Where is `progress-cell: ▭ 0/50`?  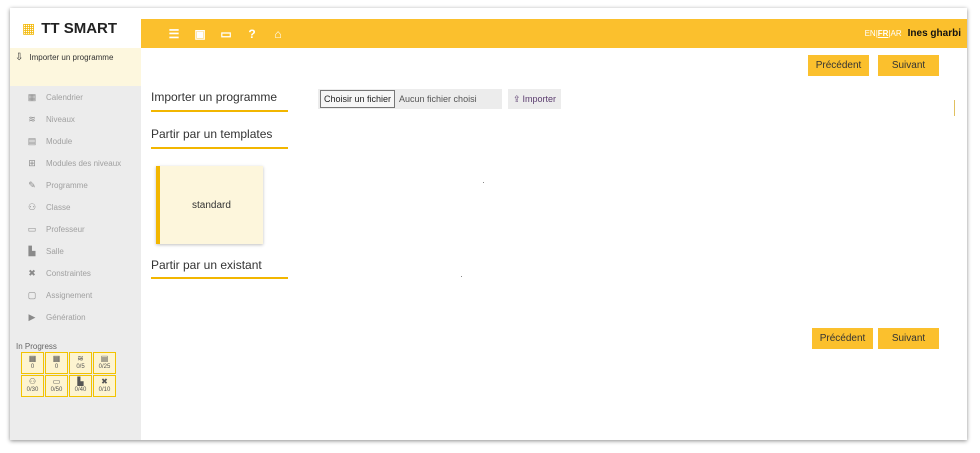 progress-cell: ▭ 0/50 is located at coordinates (56, 386).